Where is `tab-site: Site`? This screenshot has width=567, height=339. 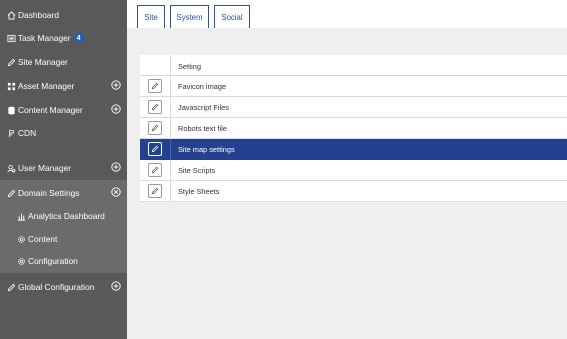
tab-site: Site is located at coordinates (151, 17).